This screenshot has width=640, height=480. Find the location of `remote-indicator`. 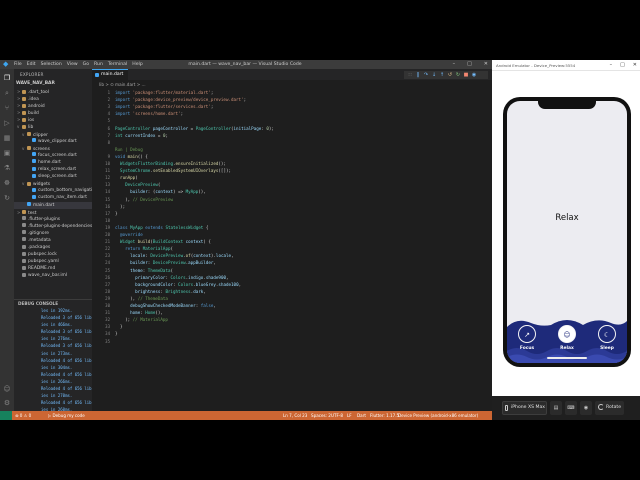

remote-indicator is located at coordinates (6, 415).